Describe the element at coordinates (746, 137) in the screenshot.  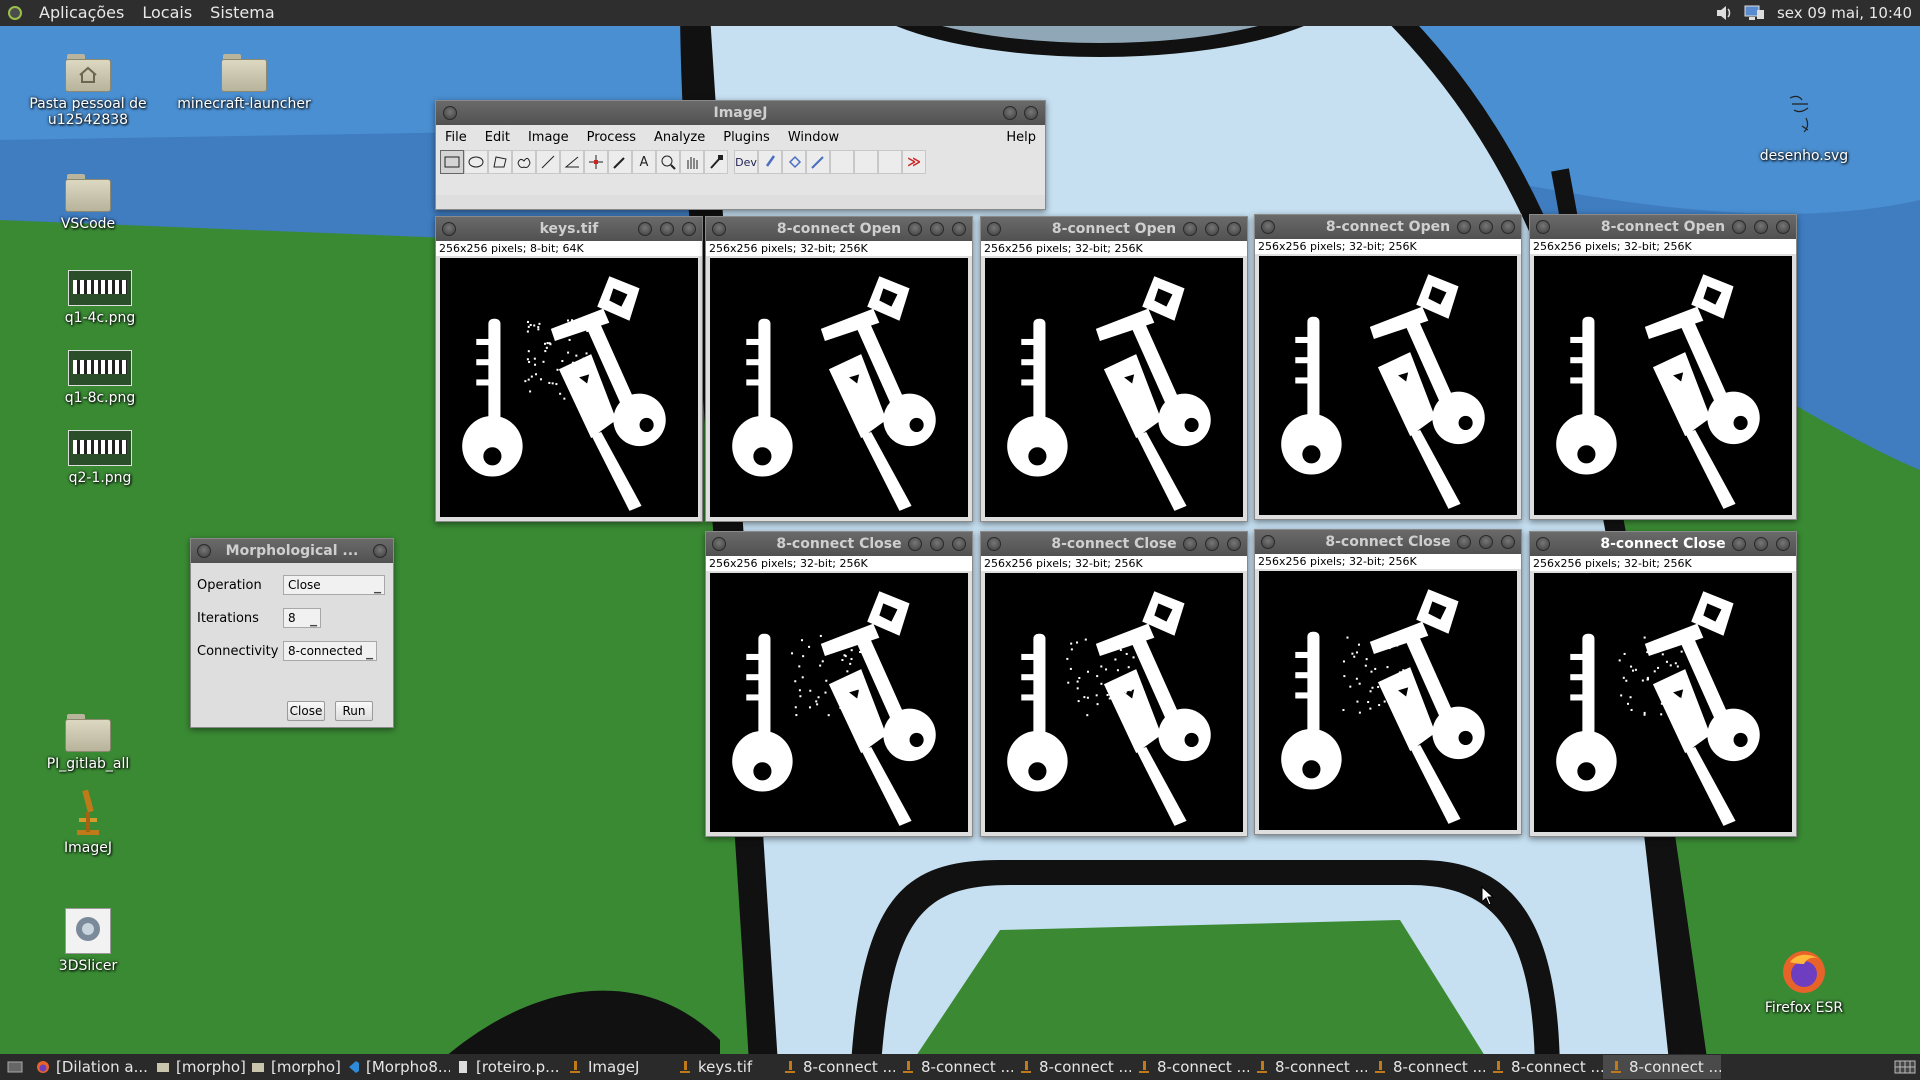
I see `menu-plugins: Plugins` at that location.